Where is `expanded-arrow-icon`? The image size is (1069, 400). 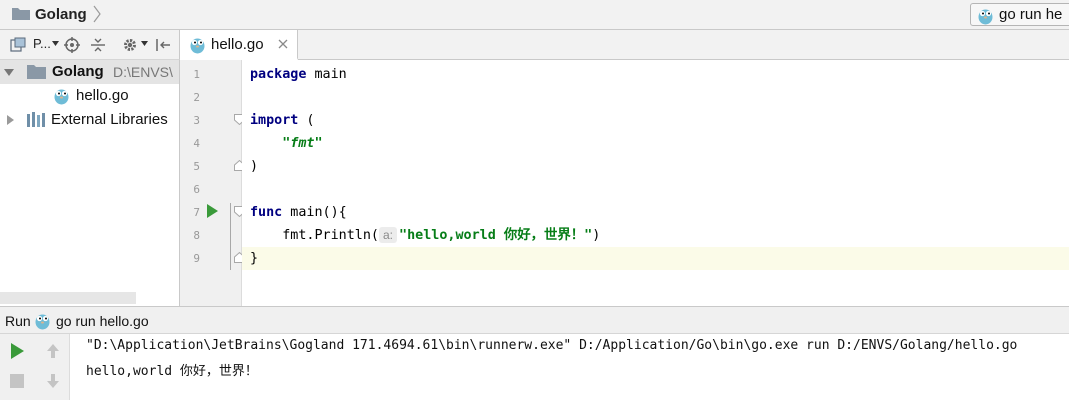
expanded-arrow-icon is located at coordinates (9, 72).